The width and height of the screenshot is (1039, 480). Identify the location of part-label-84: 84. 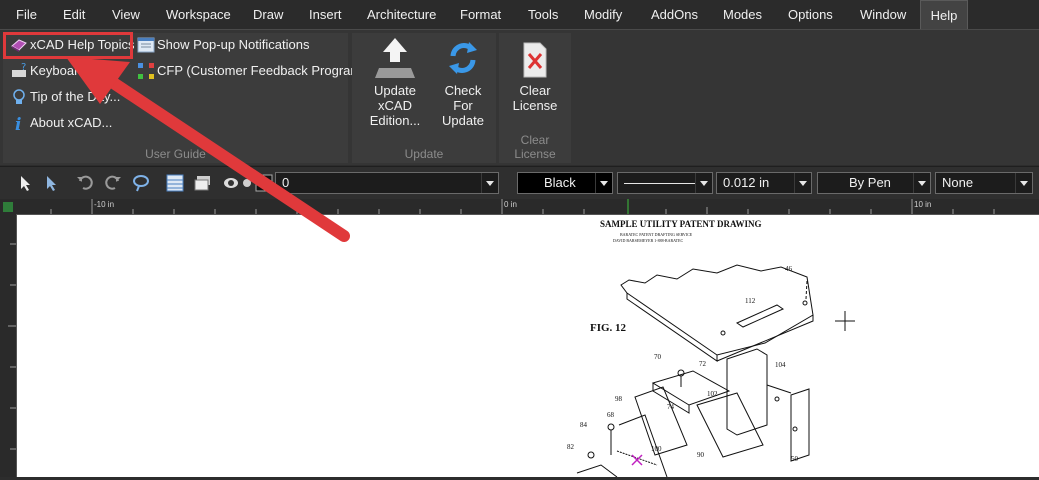
(583, 425).